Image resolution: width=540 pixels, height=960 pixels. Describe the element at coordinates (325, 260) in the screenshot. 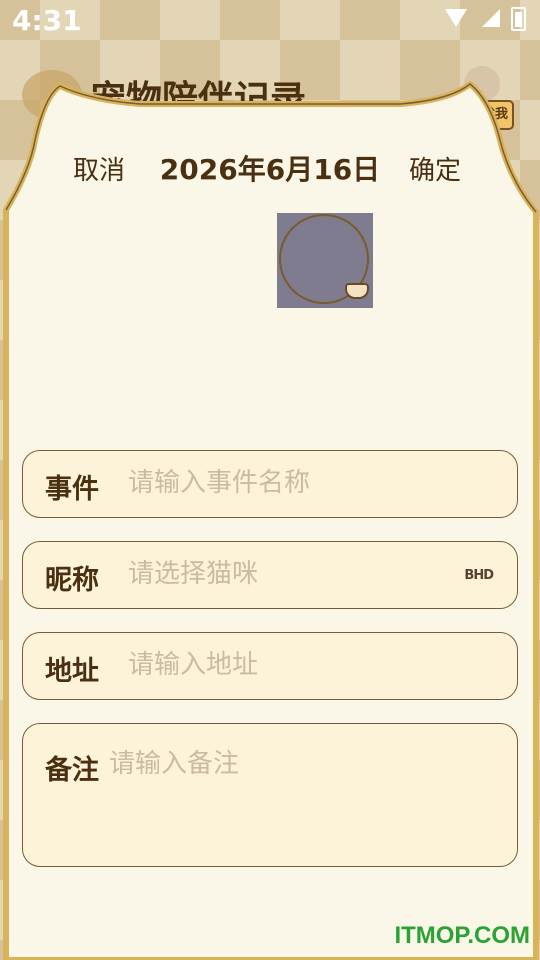

I see `pet-avatar-picker` at that location.